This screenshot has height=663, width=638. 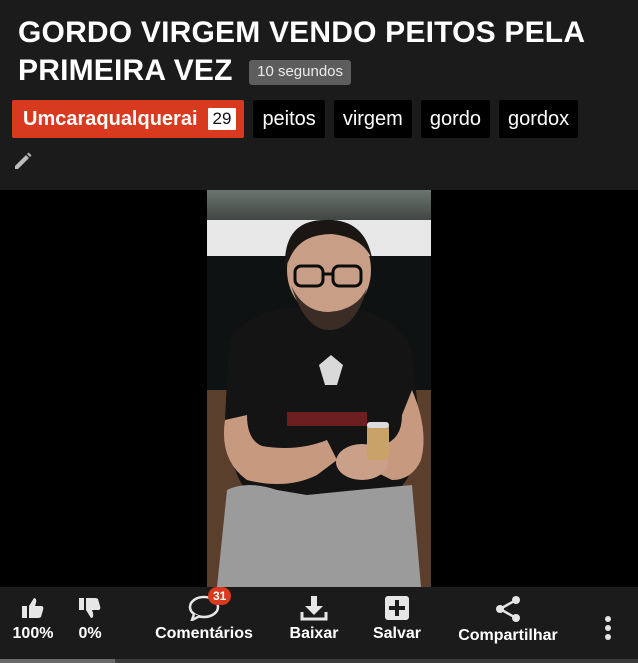 I want to click on dislike-percent: 0%, so click(x=90, y=633).